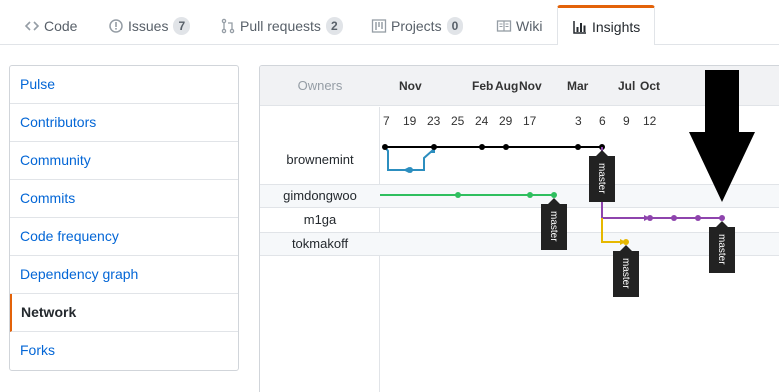 The image size is (779, 392). What do you see at coordinates (228, 26) in the screenshot?
I see `pull-request-icon` at bounding box center [228, 26].